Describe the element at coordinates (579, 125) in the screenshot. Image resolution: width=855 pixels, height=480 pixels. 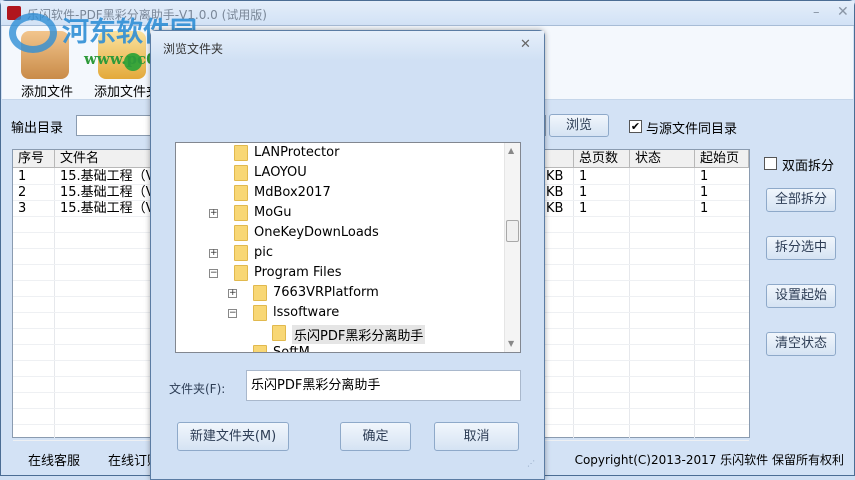
I see `browse-button: 浏览` at that location.